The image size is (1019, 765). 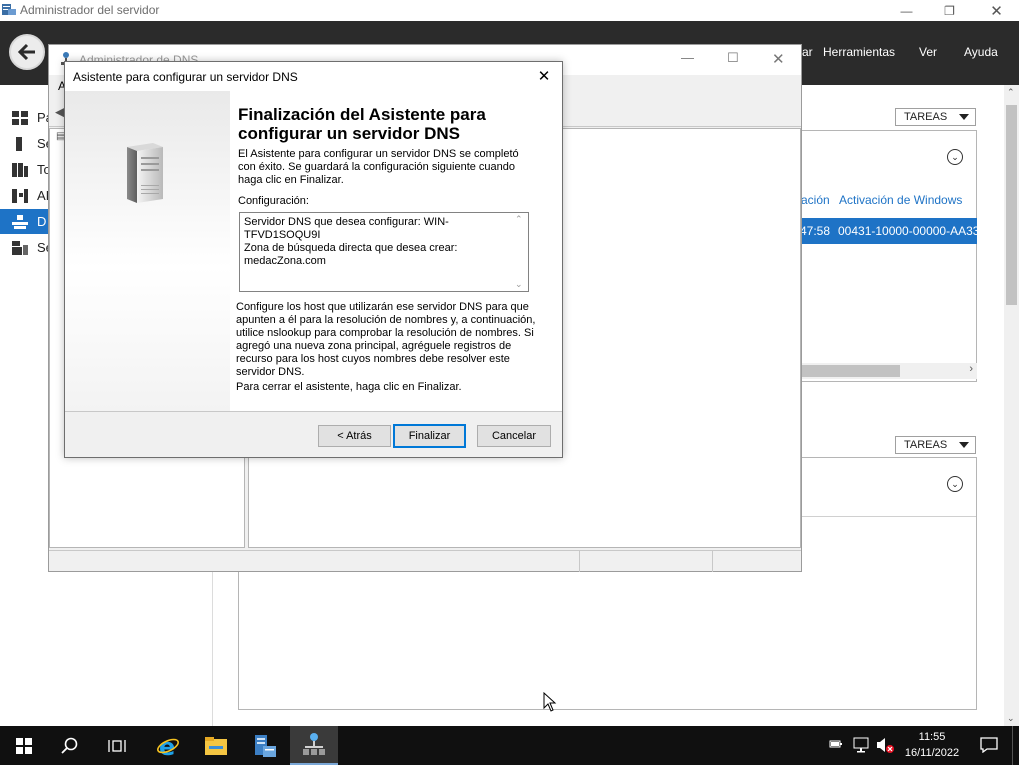 I want to click on window-title: Administrador del servidor, so click(x=90, y=10).